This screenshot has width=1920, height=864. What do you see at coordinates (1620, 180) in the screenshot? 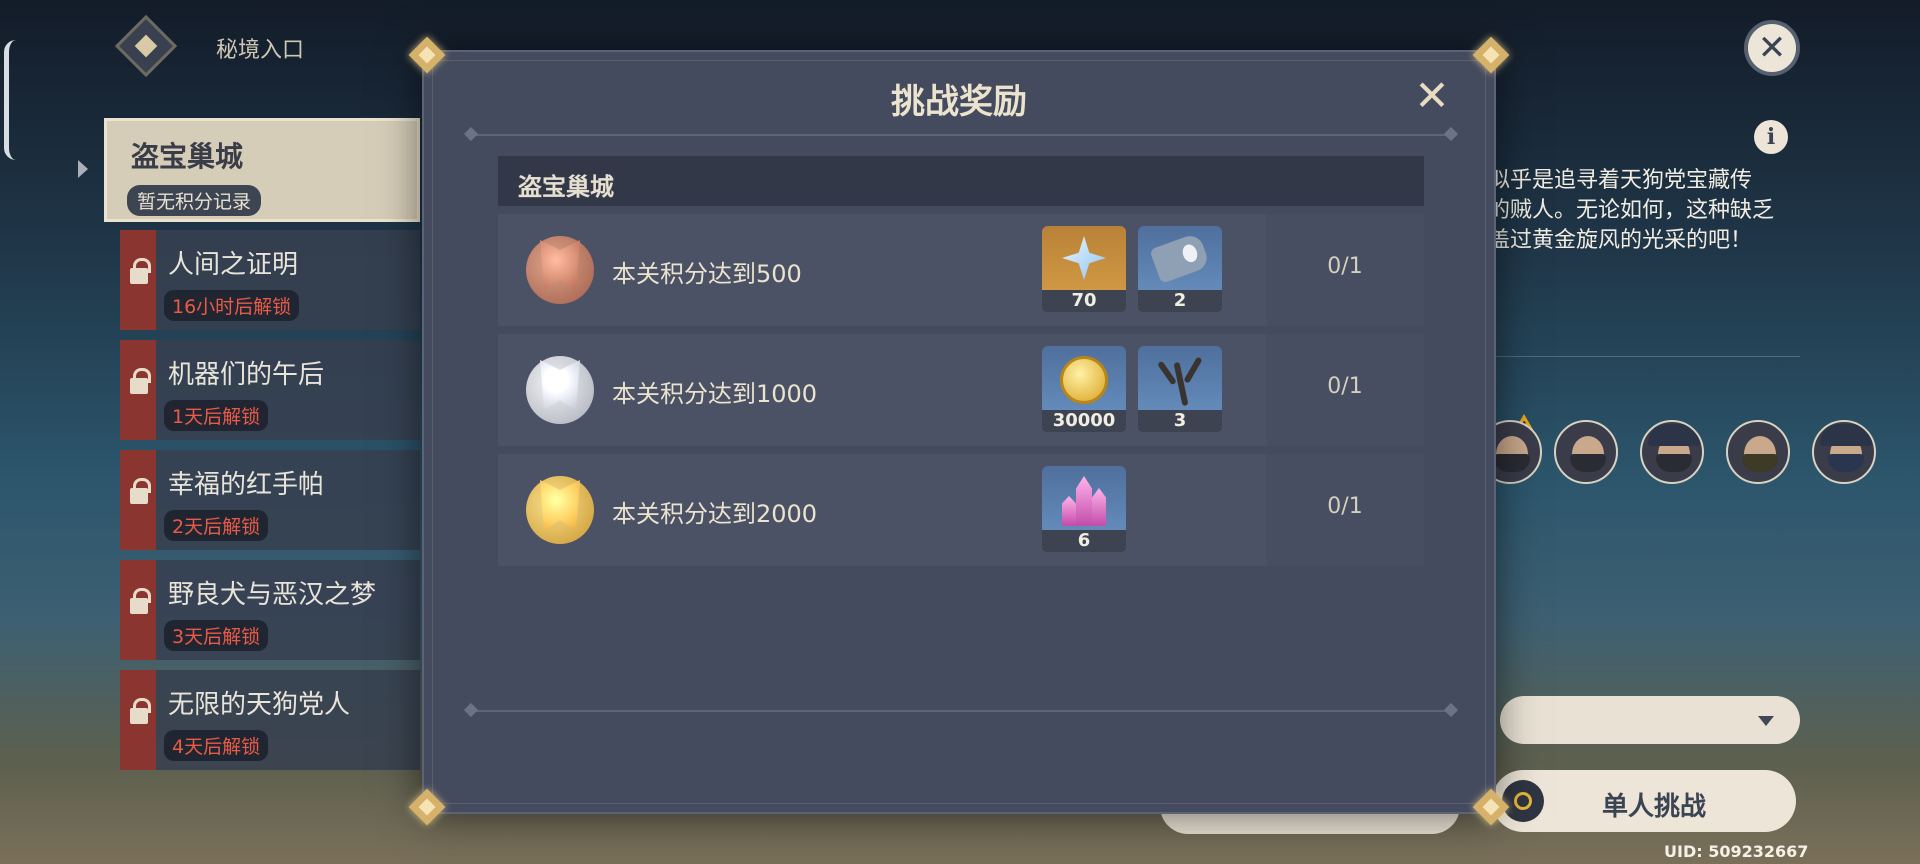
I see `description-line: 似乎是追寻着天狗党宝藏传` at bounding box center [1620, 180].